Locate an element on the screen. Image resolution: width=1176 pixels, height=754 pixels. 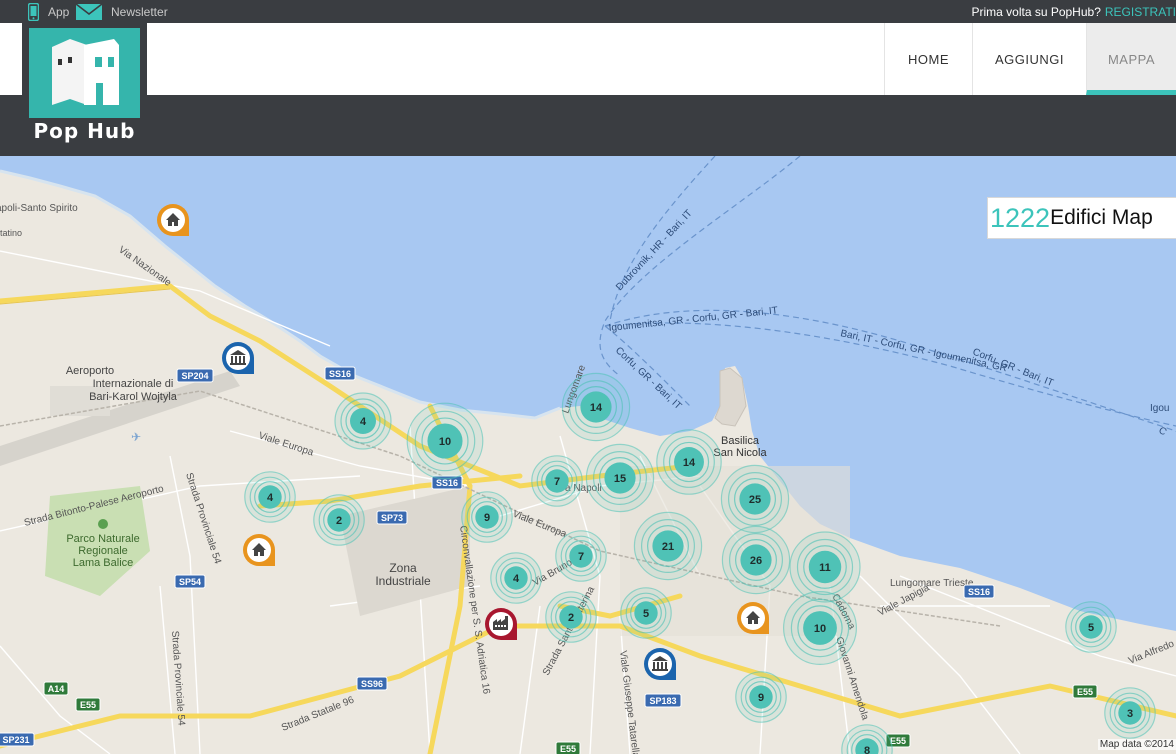
building-counter: 1222 Edifici Map is located at coordinates (1081, 218).